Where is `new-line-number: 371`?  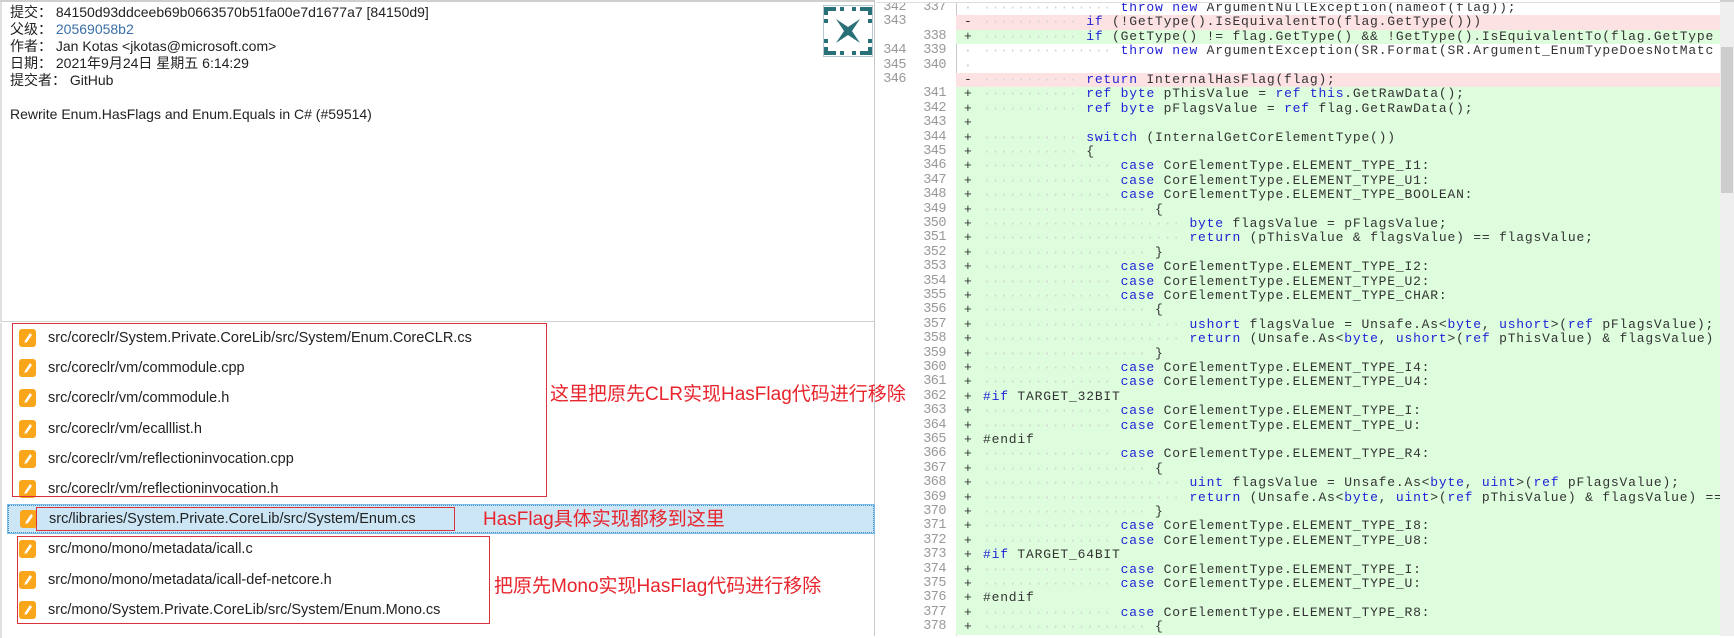
new-line-number: 371 is located at coordinates (934, 526).